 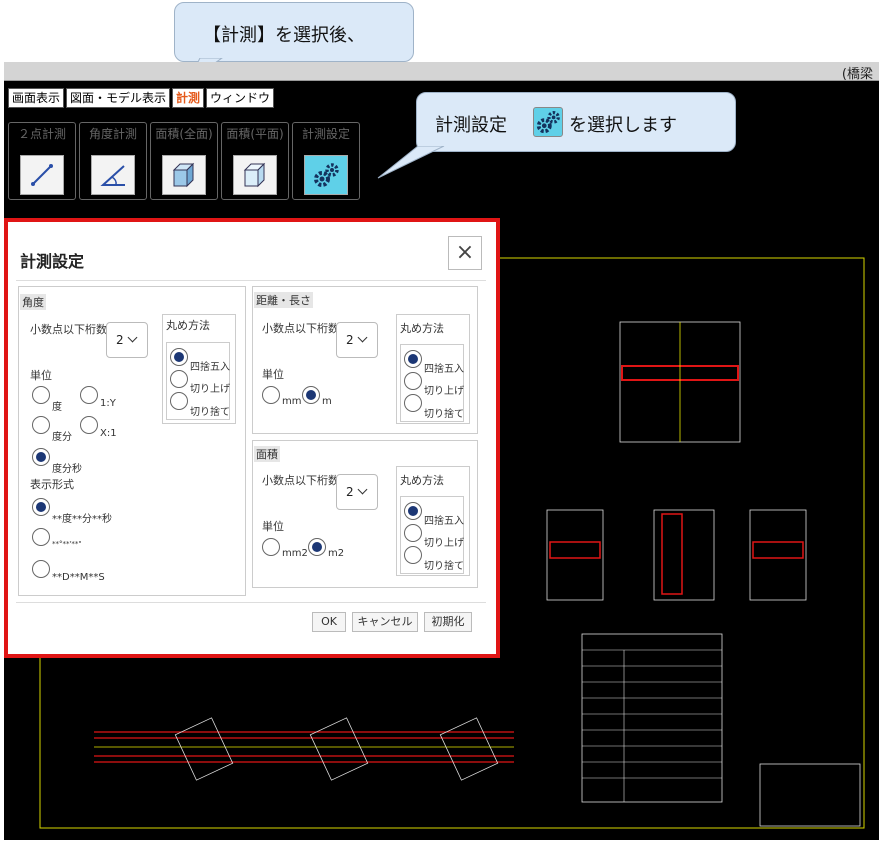 What do you see at coordinates (52, 261) in the screenshot?
I see `dialog-title: 計測設定` at bounding box center [52, 261].